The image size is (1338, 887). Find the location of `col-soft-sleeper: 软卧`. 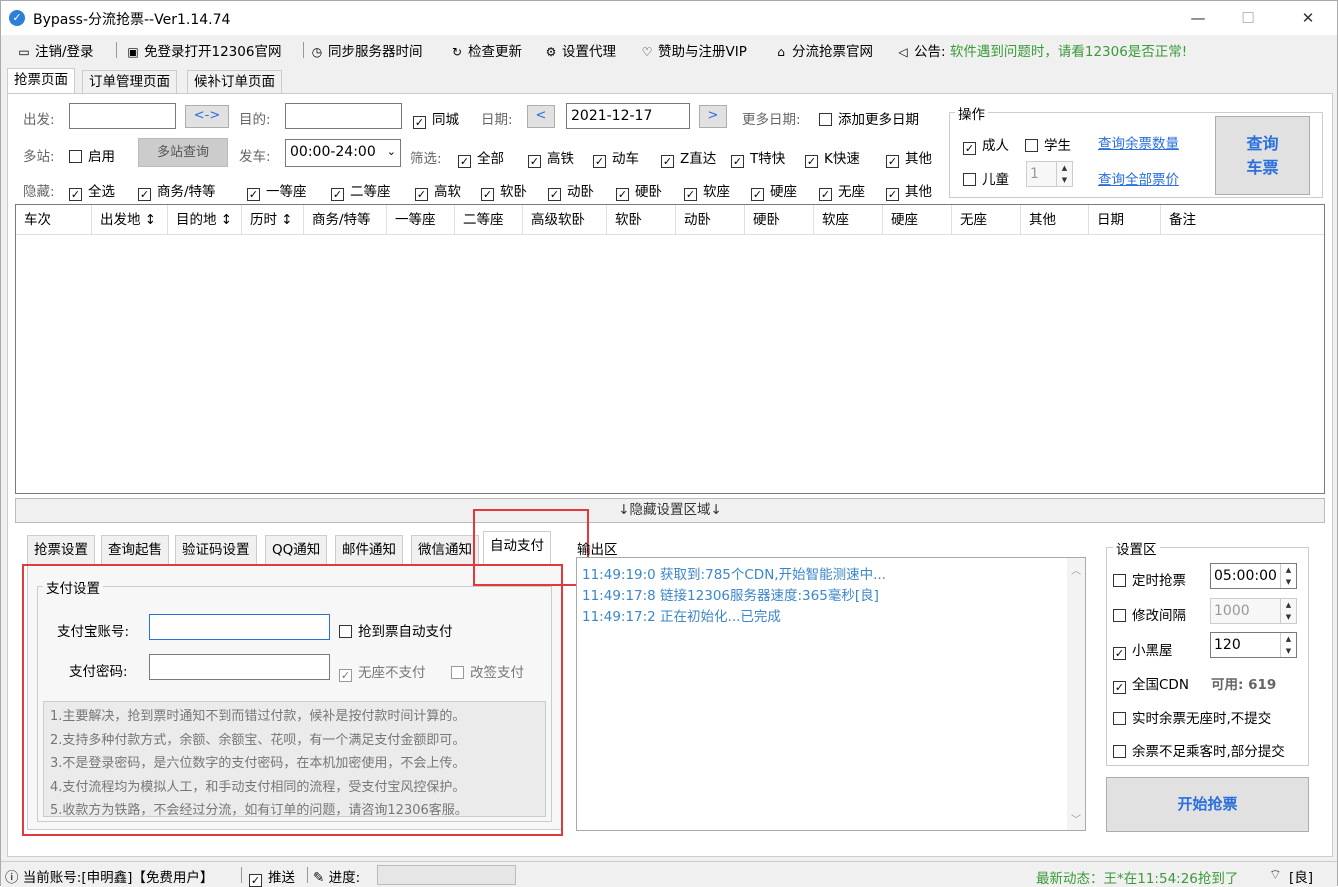

col-soft-sleeper: 软卧 is located at coordinates (641, 220).